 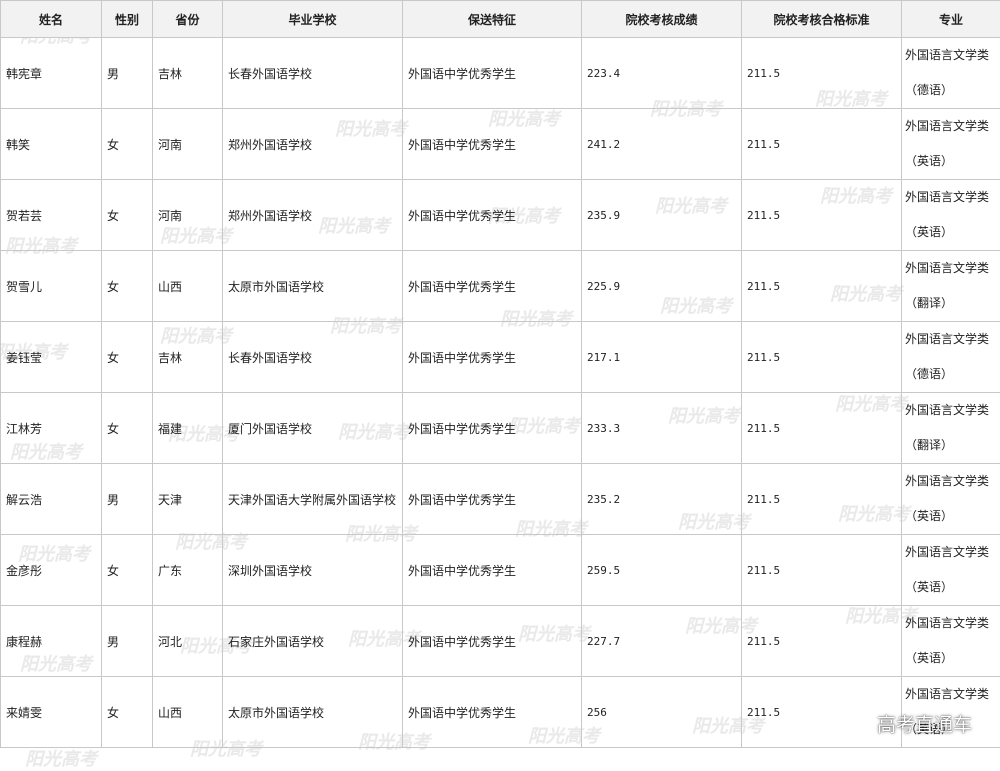 I want to click on cell-province: 福建, so click(x=188, y=428).